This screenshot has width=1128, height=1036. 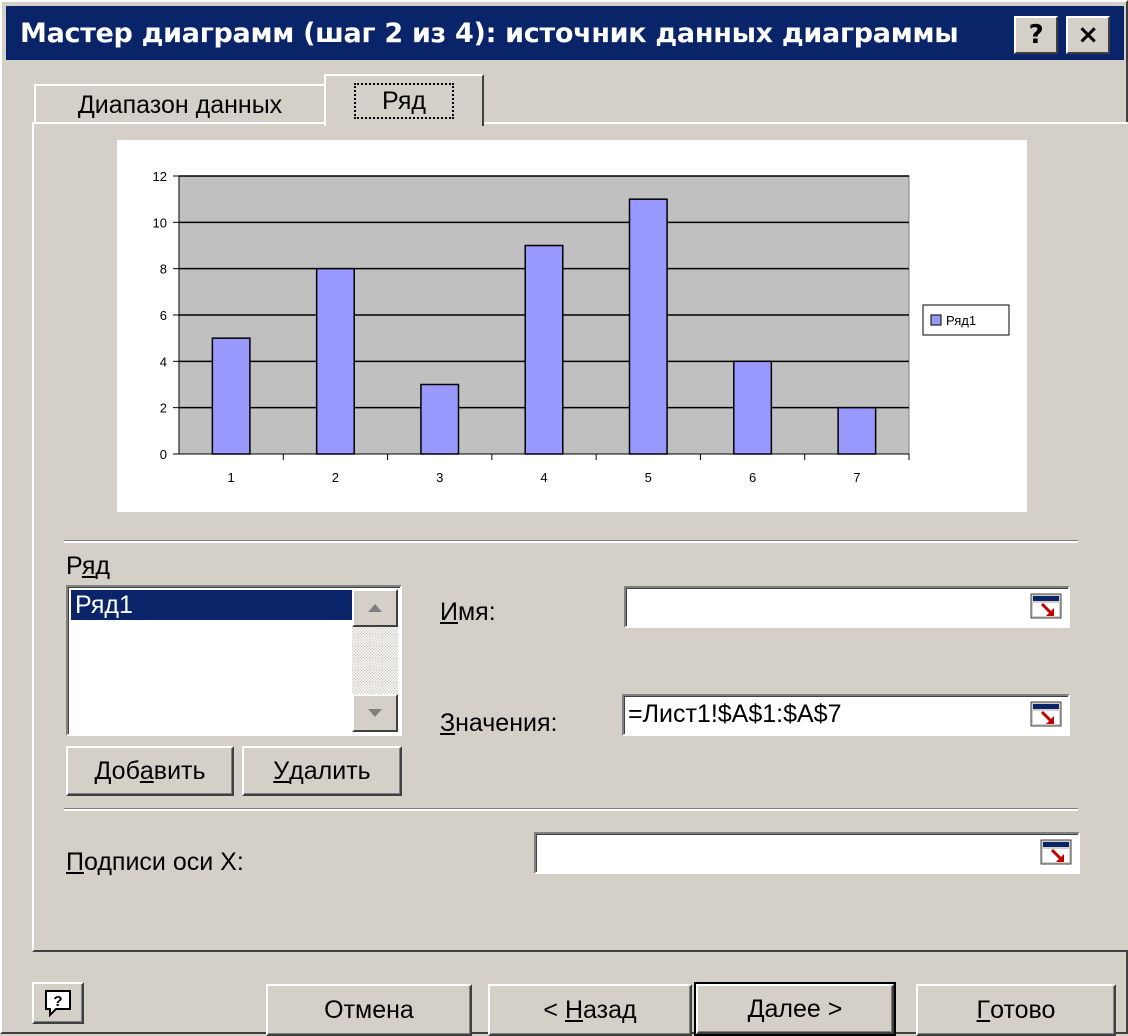 I want to click on y-tick-label: 12, so click(x=160, y=176).